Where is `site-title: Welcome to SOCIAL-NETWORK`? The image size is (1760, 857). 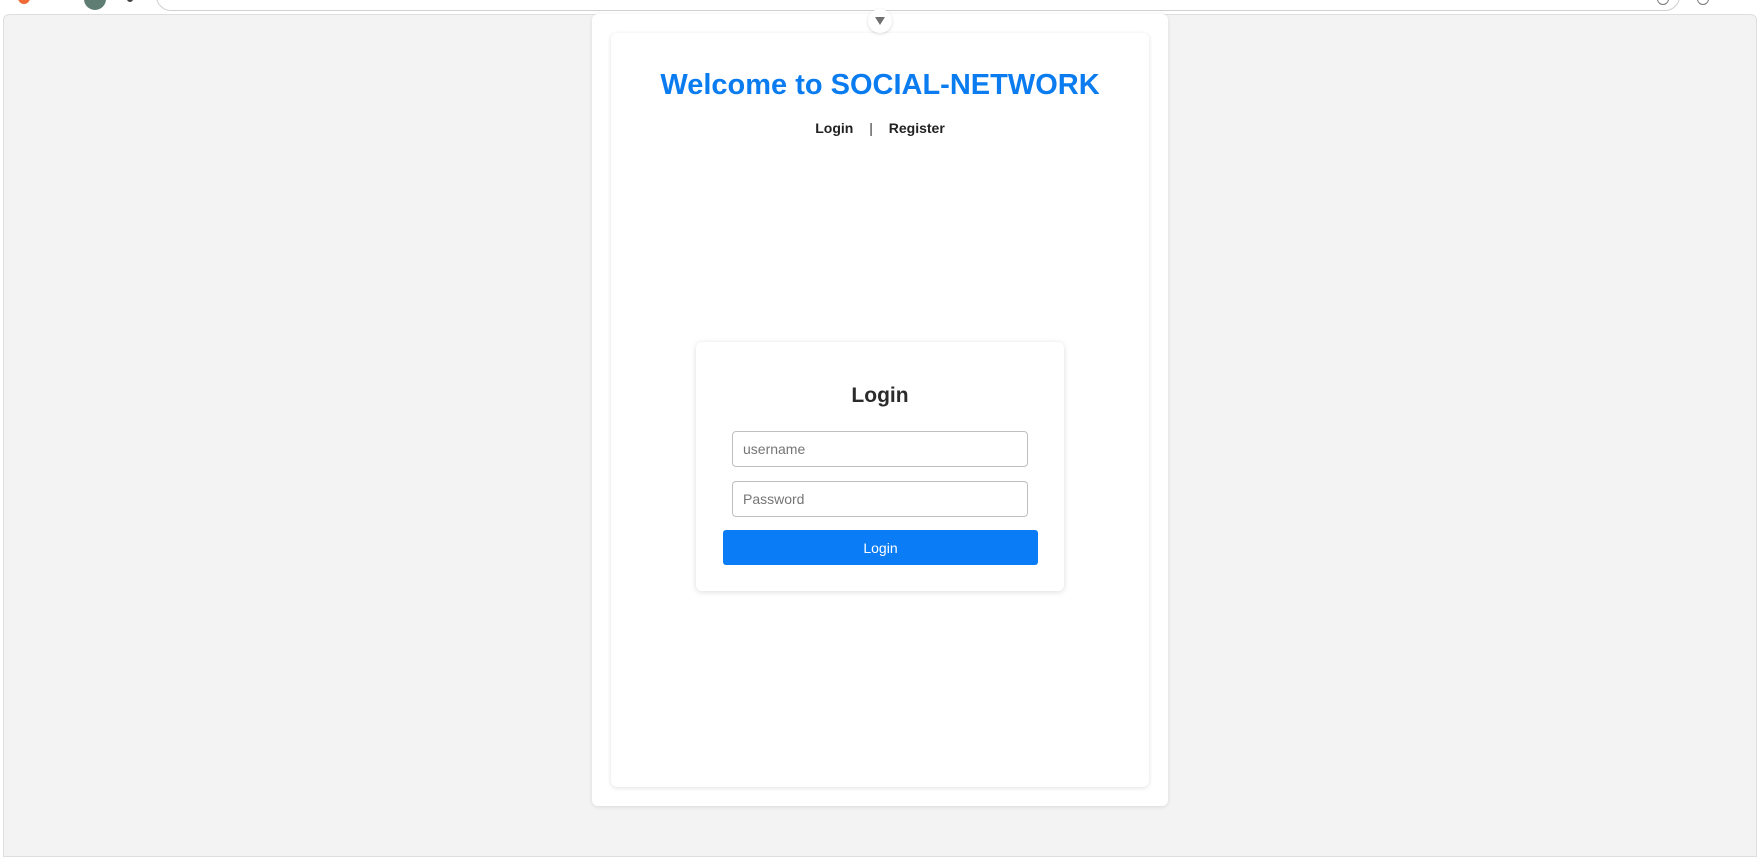 site-title: Welcome to SOCIAL-NETWORK is located at coordinates (880, 85).